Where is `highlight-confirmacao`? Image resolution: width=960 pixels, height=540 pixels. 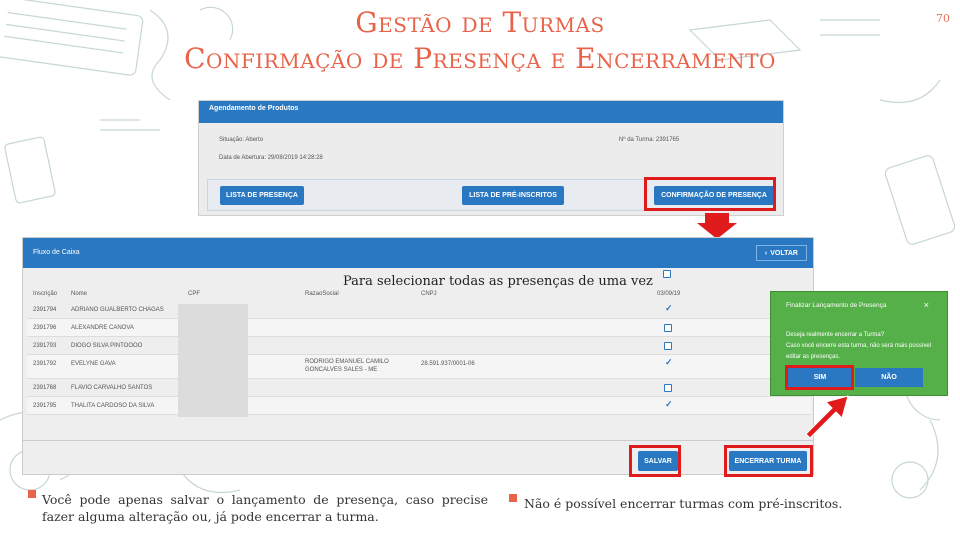 highlight-confirmacao is located at coordinates (710, 194).